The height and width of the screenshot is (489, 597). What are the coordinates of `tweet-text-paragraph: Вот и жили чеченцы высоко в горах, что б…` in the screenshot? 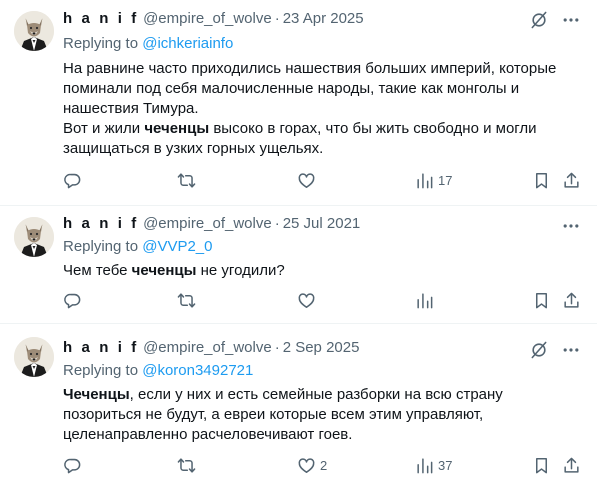 It's located at (318, 139).